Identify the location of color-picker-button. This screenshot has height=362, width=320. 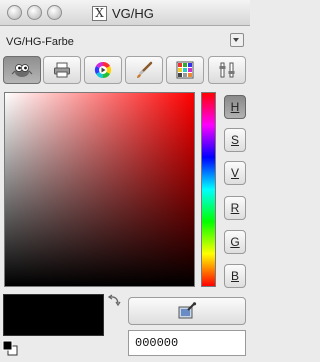
(187, 311).